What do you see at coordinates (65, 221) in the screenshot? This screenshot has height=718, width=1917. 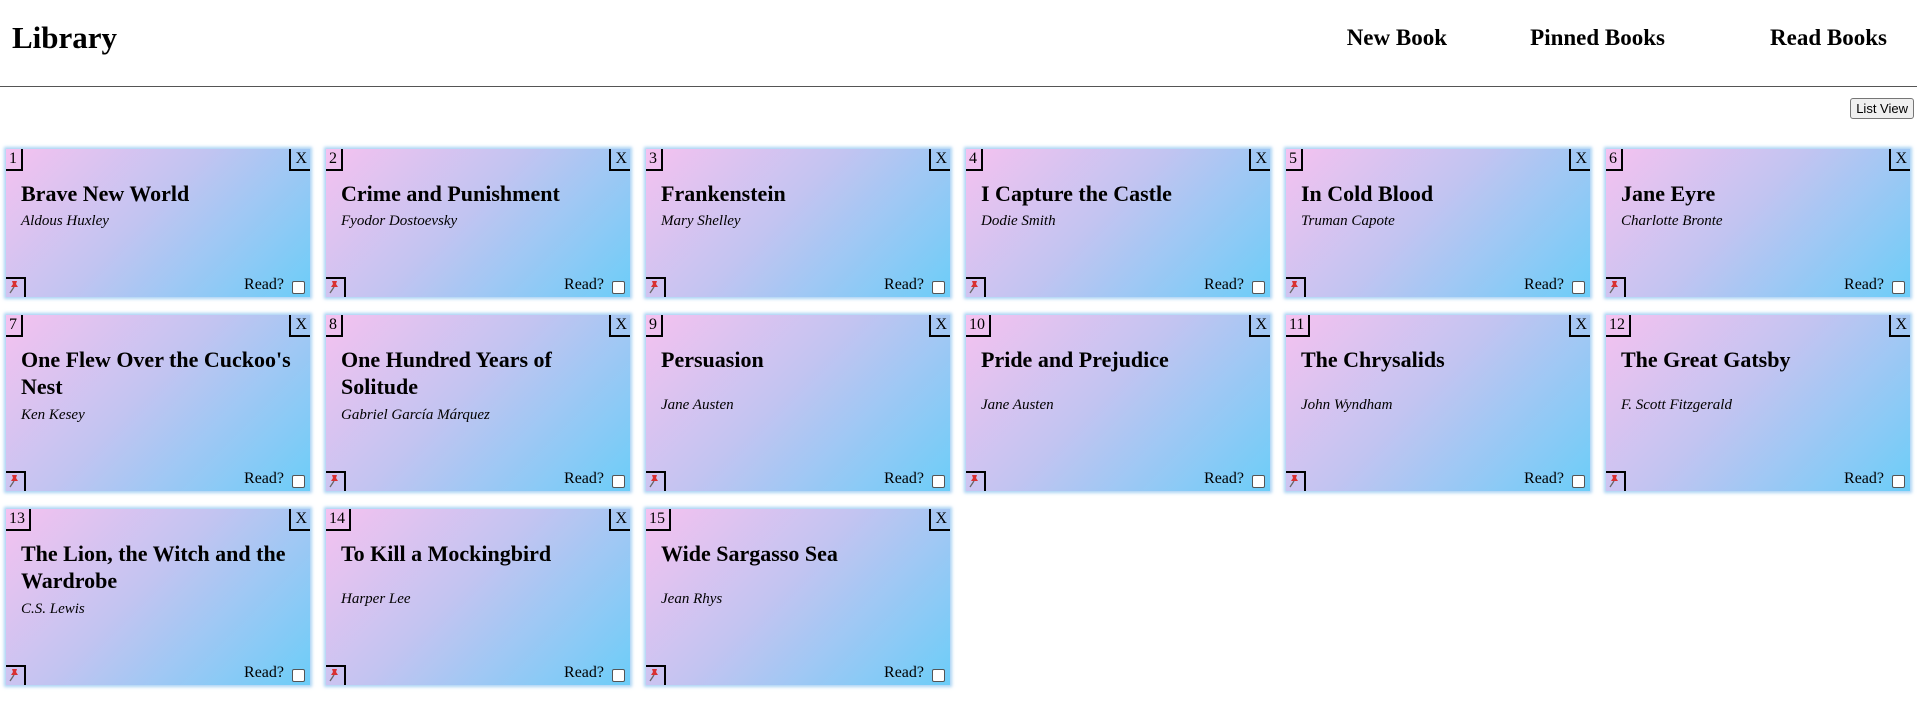 I see `book-author: Aldous Huxley` at bounding box center [65, 221].